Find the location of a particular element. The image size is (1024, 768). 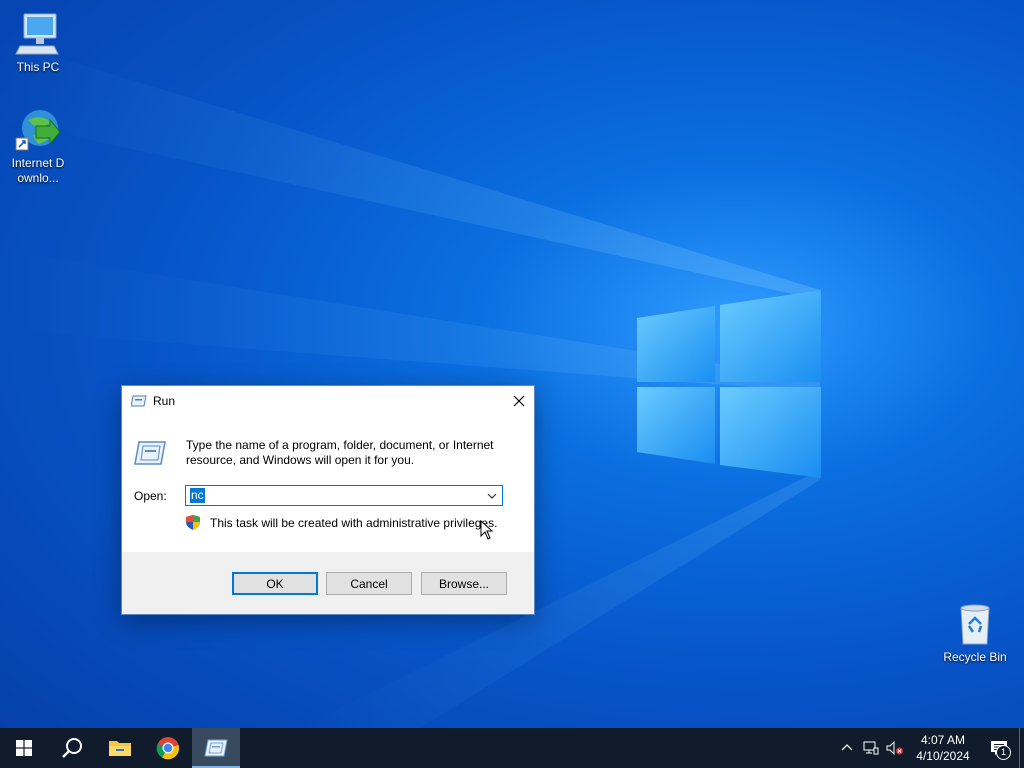

open-input: nc is located at coordinates (197, 495).